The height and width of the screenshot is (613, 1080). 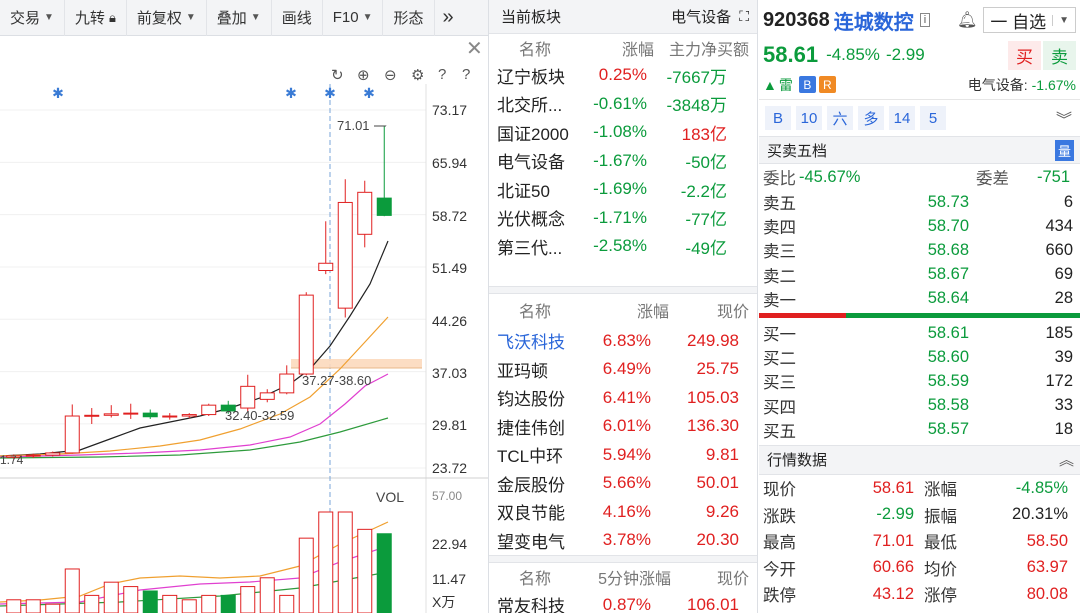 I want to click on sector-change: -1.71%, so click(x=620, y=217).